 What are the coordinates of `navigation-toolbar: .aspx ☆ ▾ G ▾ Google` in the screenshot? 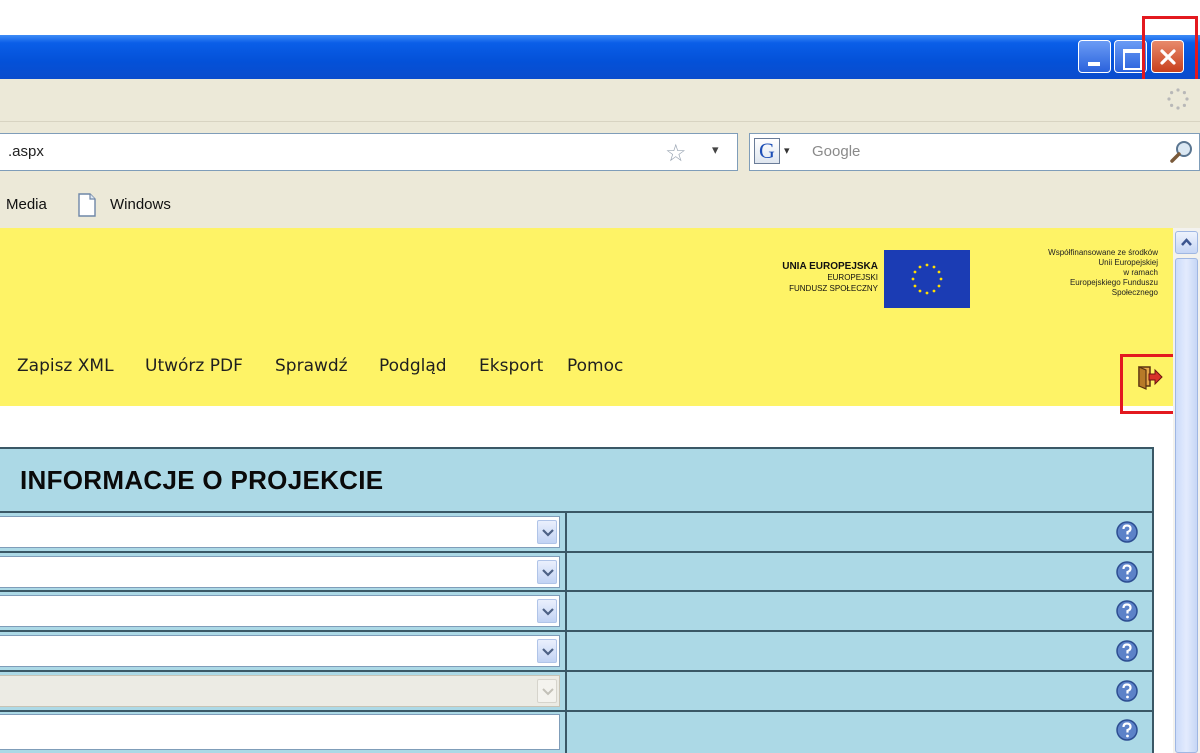 It's located at (600, 153).